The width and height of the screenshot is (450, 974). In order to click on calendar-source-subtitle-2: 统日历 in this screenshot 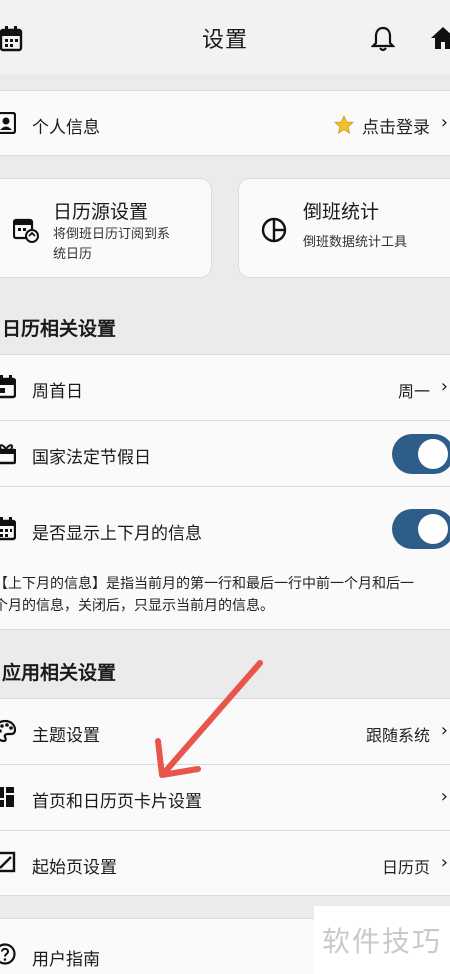, I will do `click(73, 254)`.